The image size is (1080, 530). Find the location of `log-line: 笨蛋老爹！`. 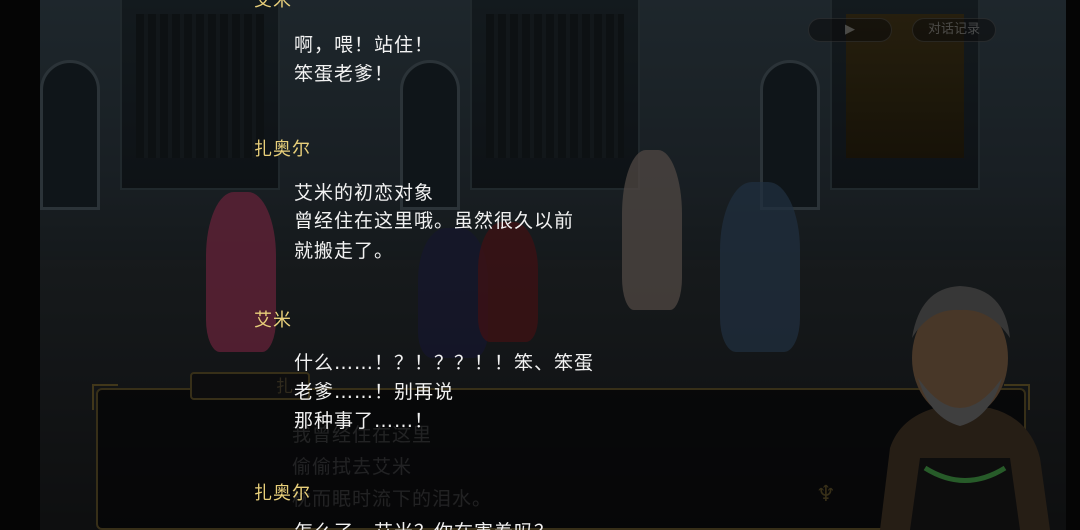

log-line: 笨蛋老爹！ is located at coordinates (344, 74).